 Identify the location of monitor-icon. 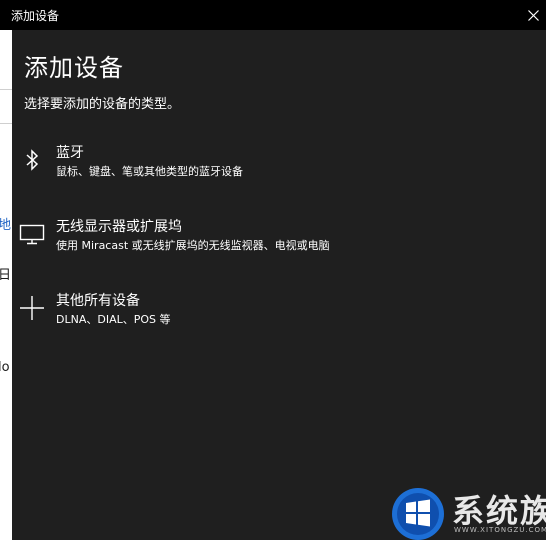
(32, 234).